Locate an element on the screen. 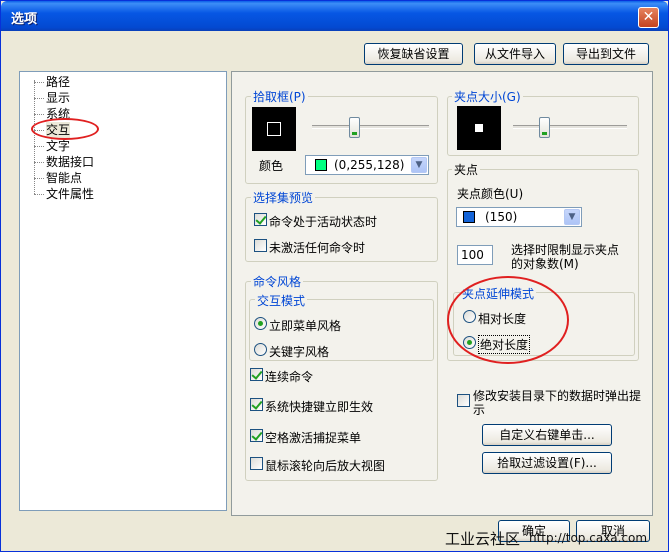  tree-item-label: 智能点 is located at coordinates (64, 178).